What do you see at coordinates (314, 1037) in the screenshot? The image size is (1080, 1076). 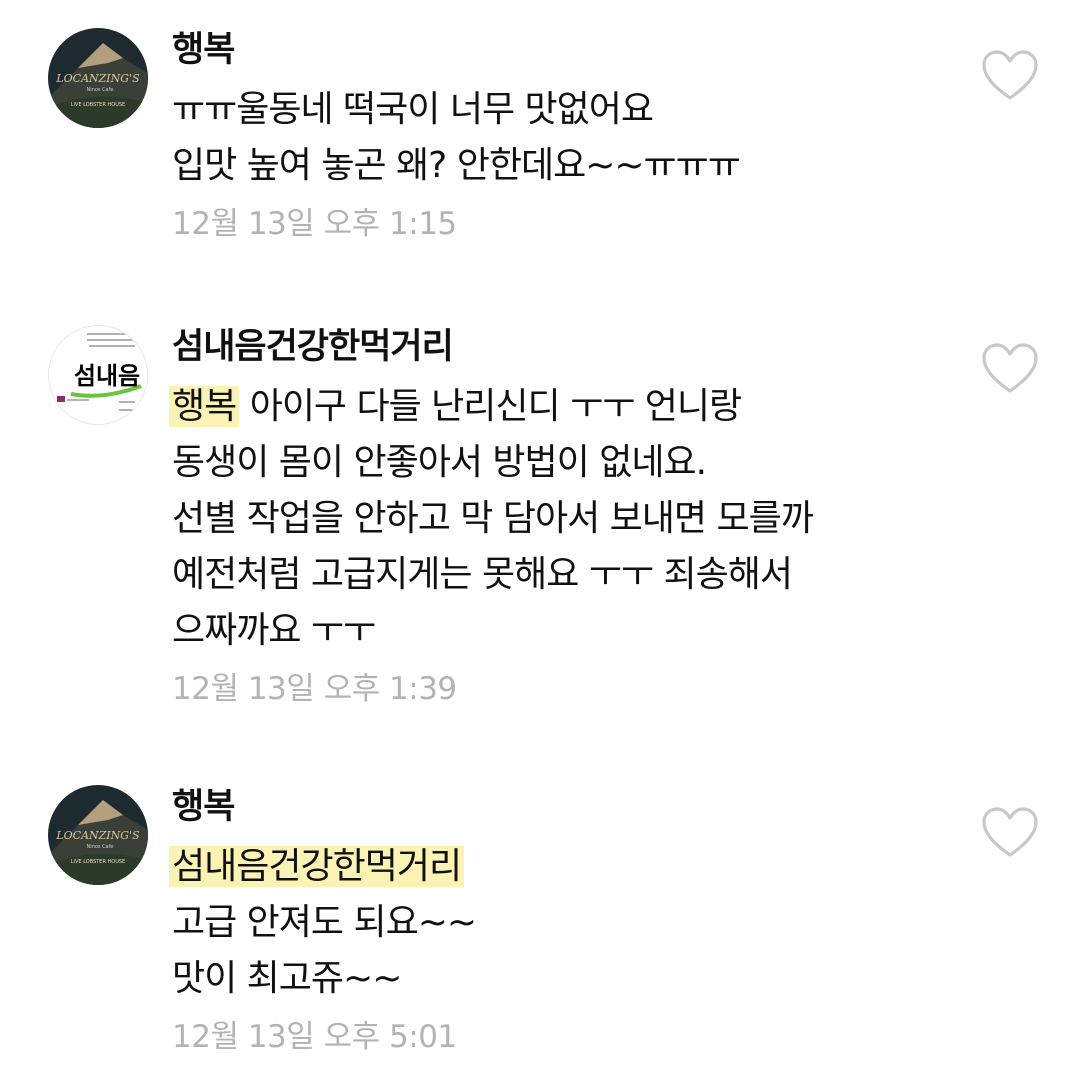 I see `comment-timestamp: 12월 13일 오후 5:01` at bounding box center [314, 1037].